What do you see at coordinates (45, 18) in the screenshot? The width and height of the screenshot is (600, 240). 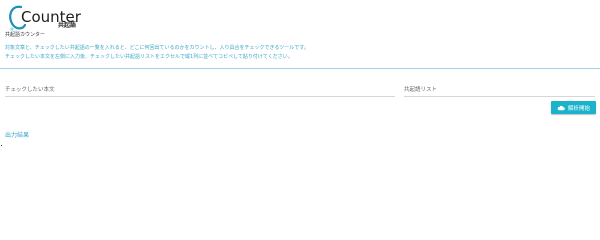 I see `counter-logo: Counter` at bounding box center [45, 18].